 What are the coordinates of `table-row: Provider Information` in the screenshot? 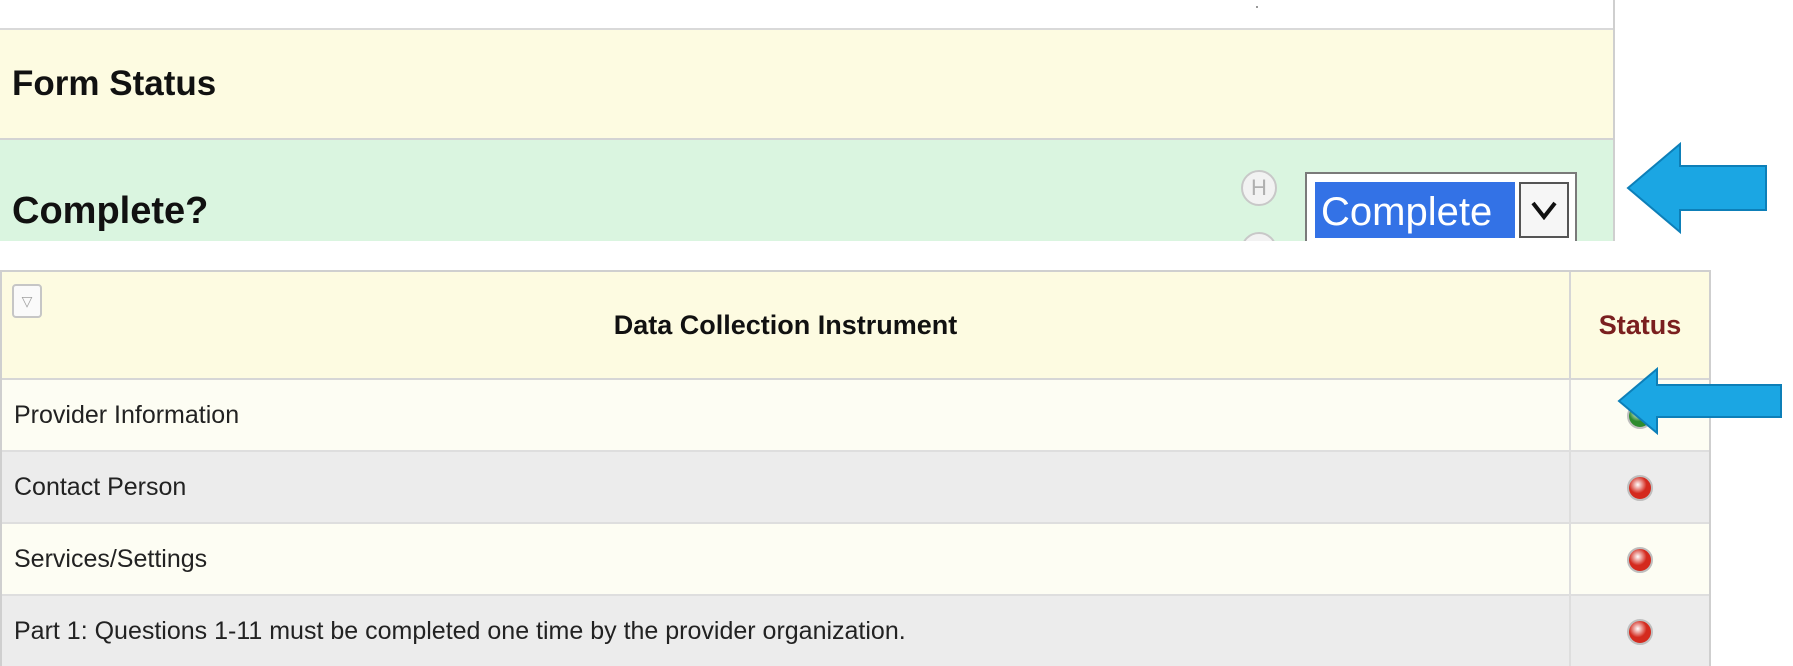 It's located at (855, 415).